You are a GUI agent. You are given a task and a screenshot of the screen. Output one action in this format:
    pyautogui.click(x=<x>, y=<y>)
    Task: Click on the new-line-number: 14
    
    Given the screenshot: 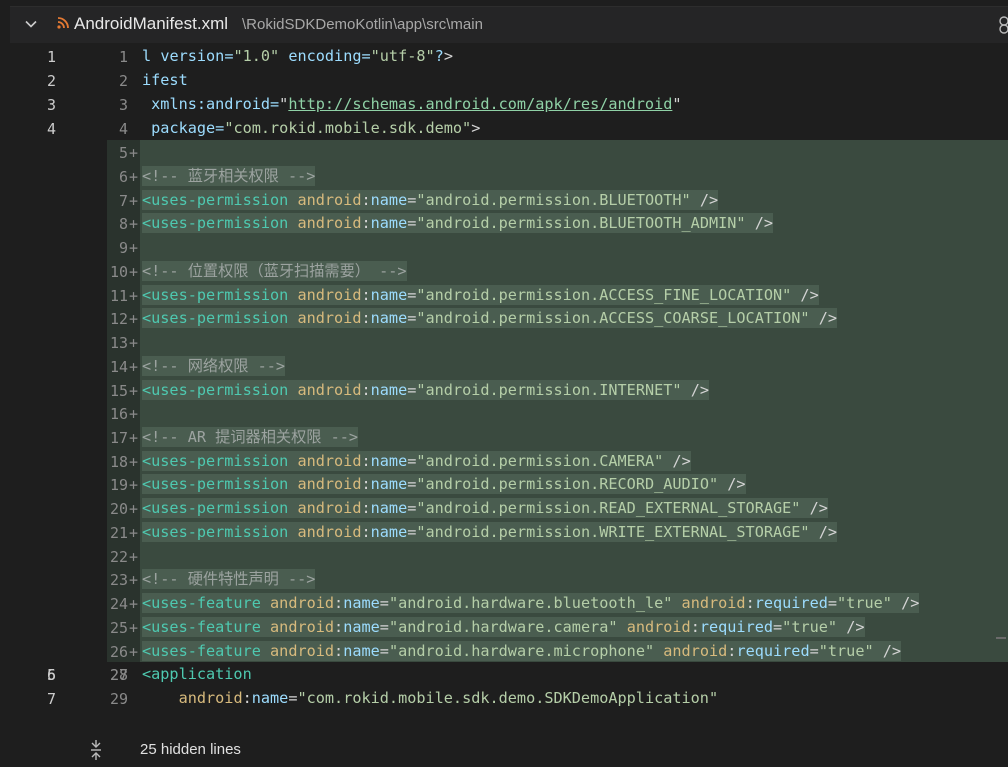 What is the action you would take?
    pyautogui.click(x=118, y=367)
    